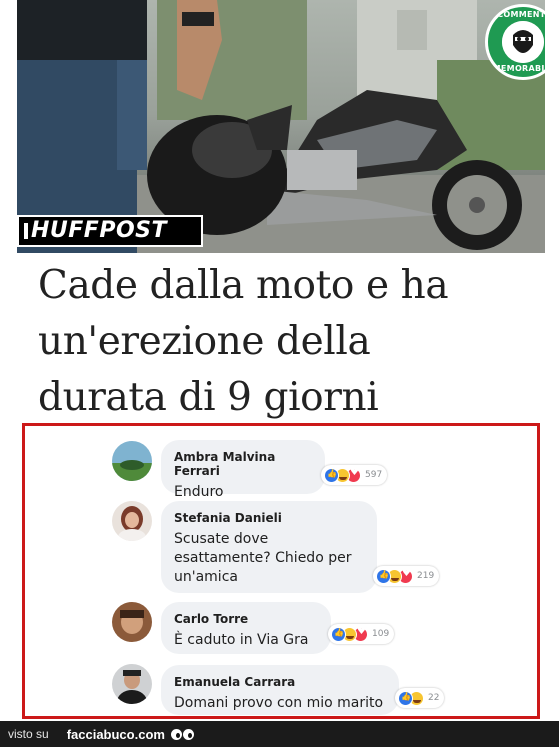 This screenshot has width=559, height=747. I want to click on reaction-count: 109, so click(381, 634).